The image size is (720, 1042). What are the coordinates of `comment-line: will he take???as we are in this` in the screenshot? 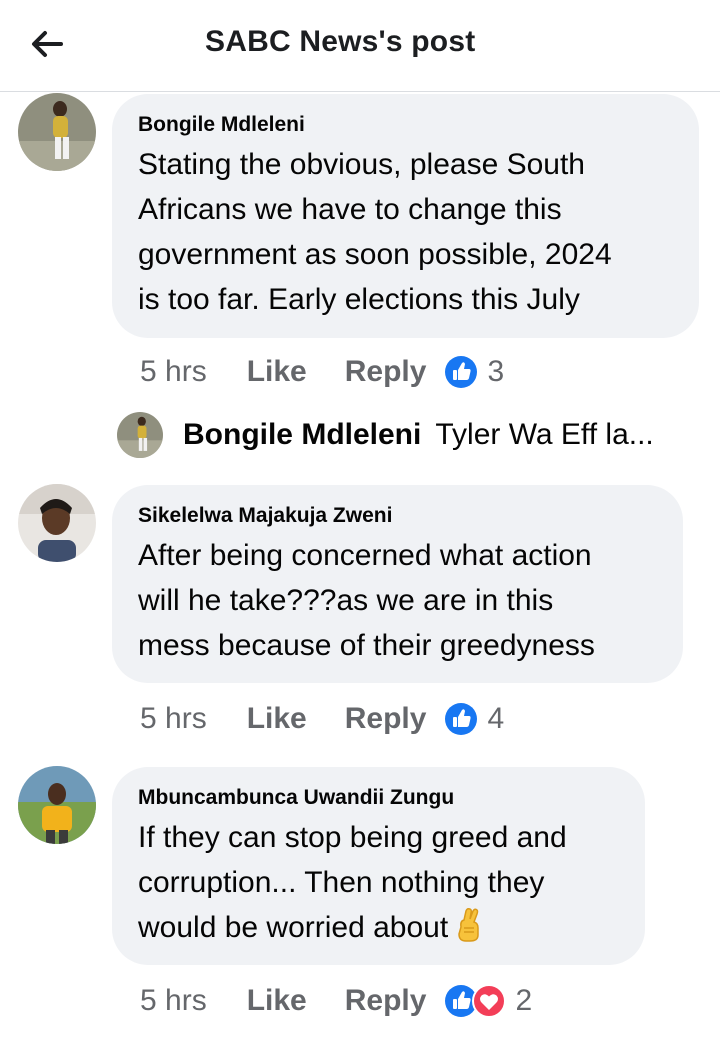 It's located at (346, 600).